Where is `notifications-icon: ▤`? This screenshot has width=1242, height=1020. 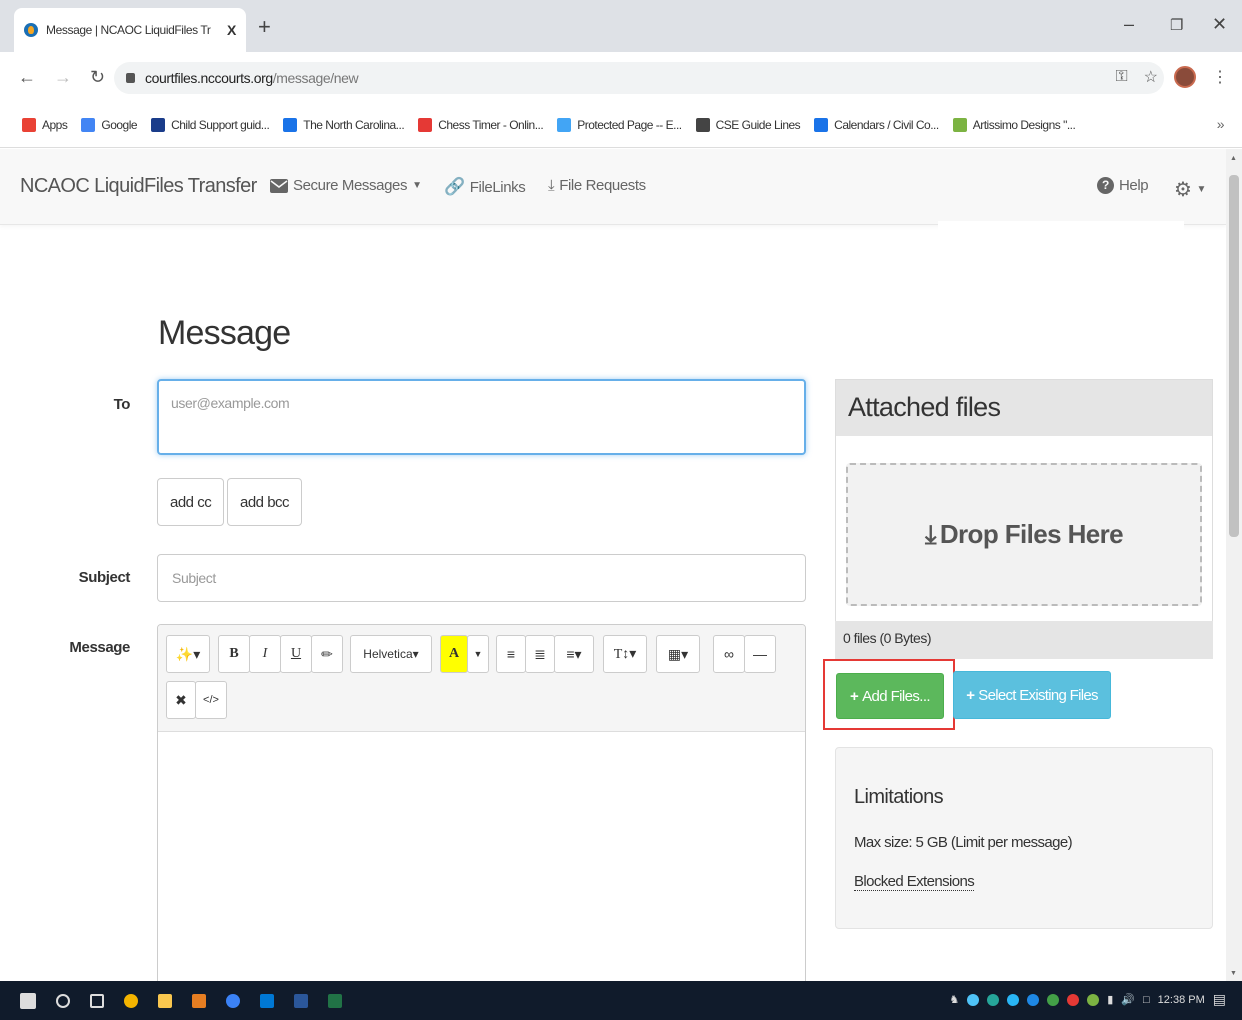
notifications-icon: ▤ is located at coordinates (1219, 999).